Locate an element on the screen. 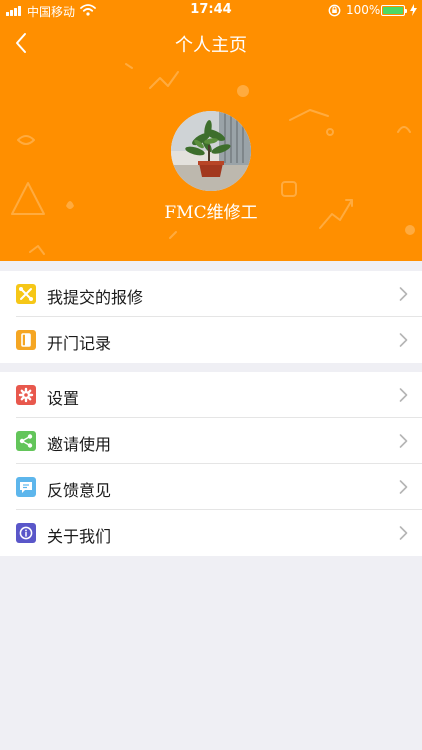  avatar is located at coordinates (211, 151).